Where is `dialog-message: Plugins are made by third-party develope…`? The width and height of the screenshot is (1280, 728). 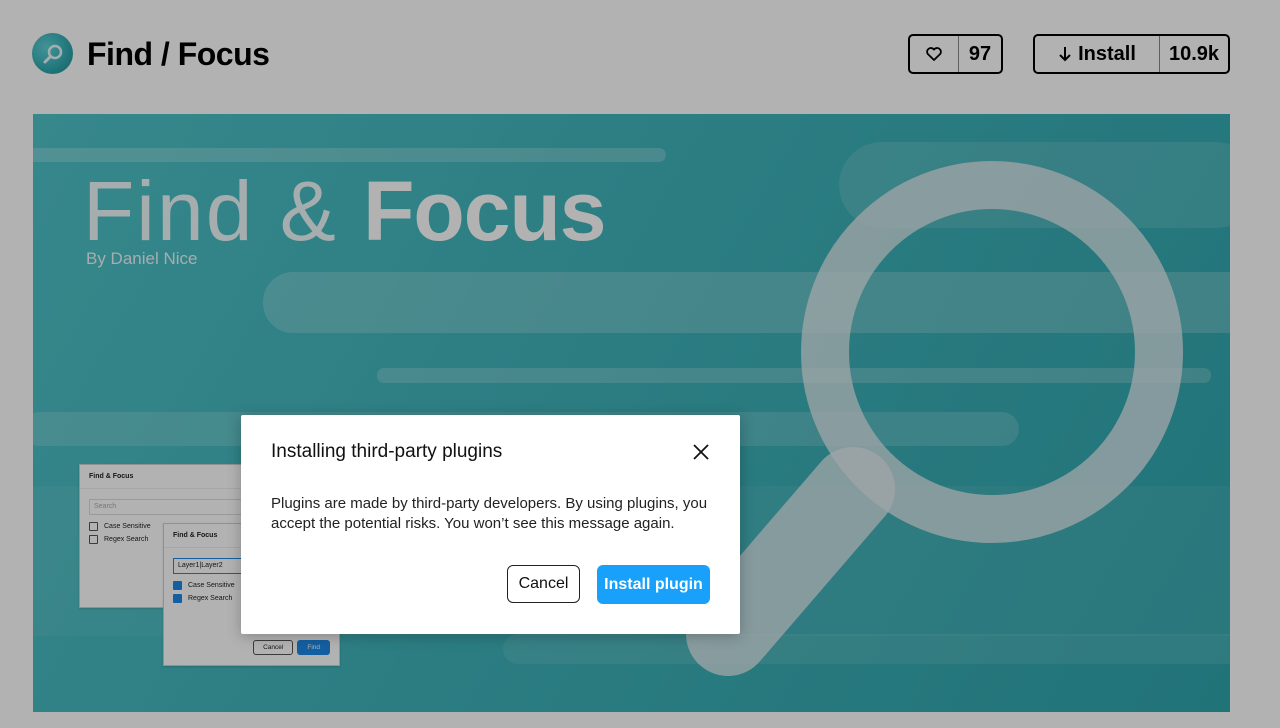
dialog-message: Plugins are made by third-party develope… is located at coordinates (489, 513).